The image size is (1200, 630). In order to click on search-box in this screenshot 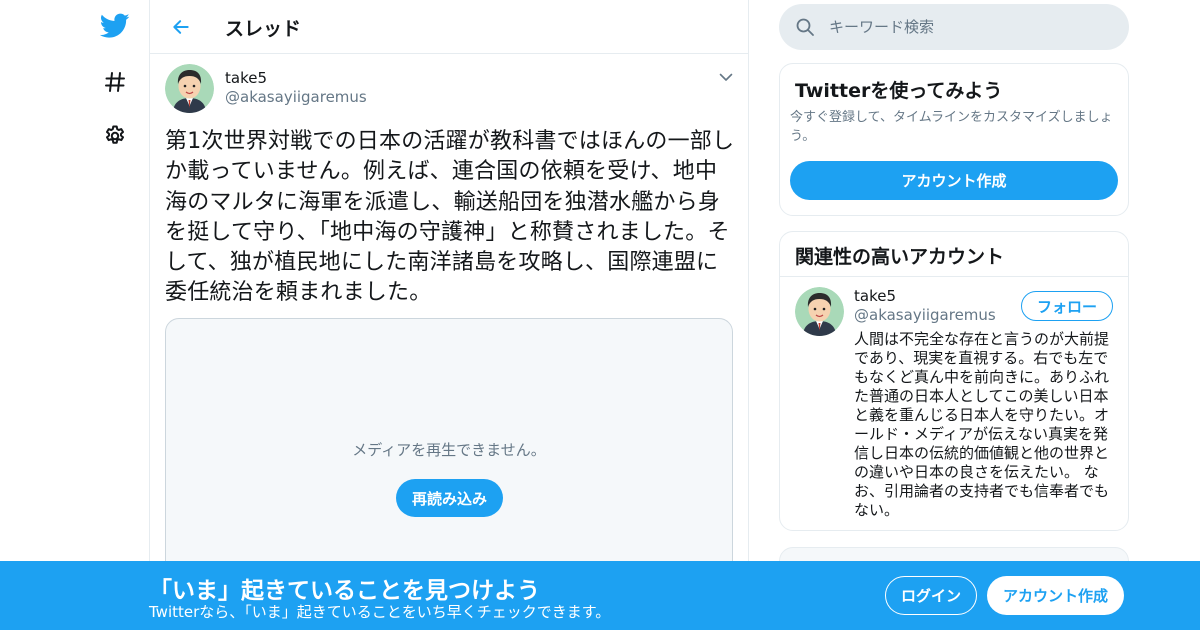, I will do `click(954, 27)`.